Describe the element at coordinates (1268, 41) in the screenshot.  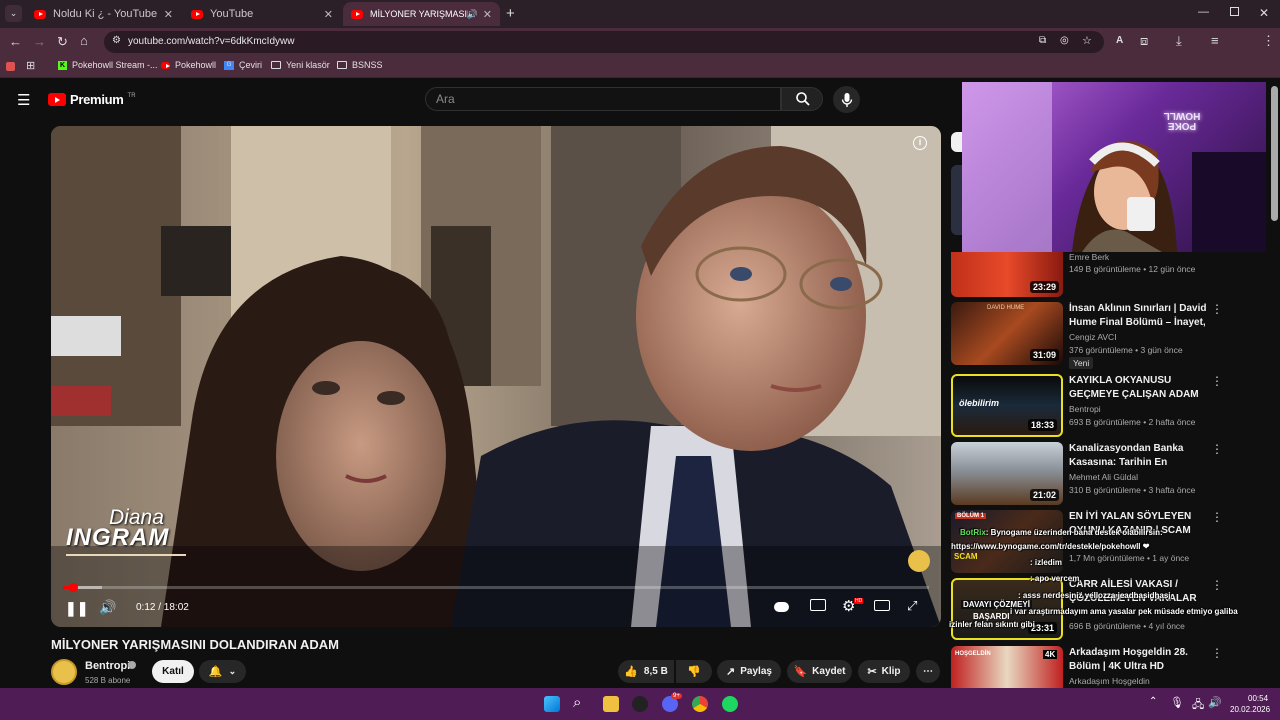
I see `menu-dots-icon: ⋮` at that location.